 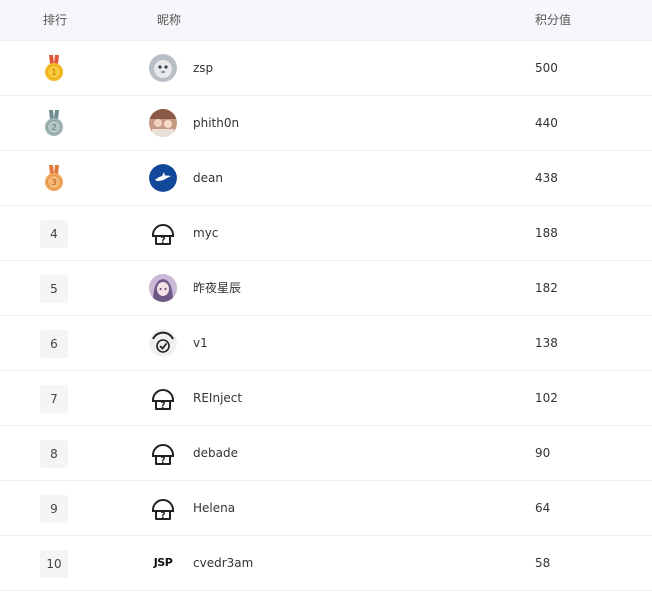 What do you see at coordinates (216, 123) in the screenshot?
I see `nickname: phith0n` at bounding box center [216, 123].